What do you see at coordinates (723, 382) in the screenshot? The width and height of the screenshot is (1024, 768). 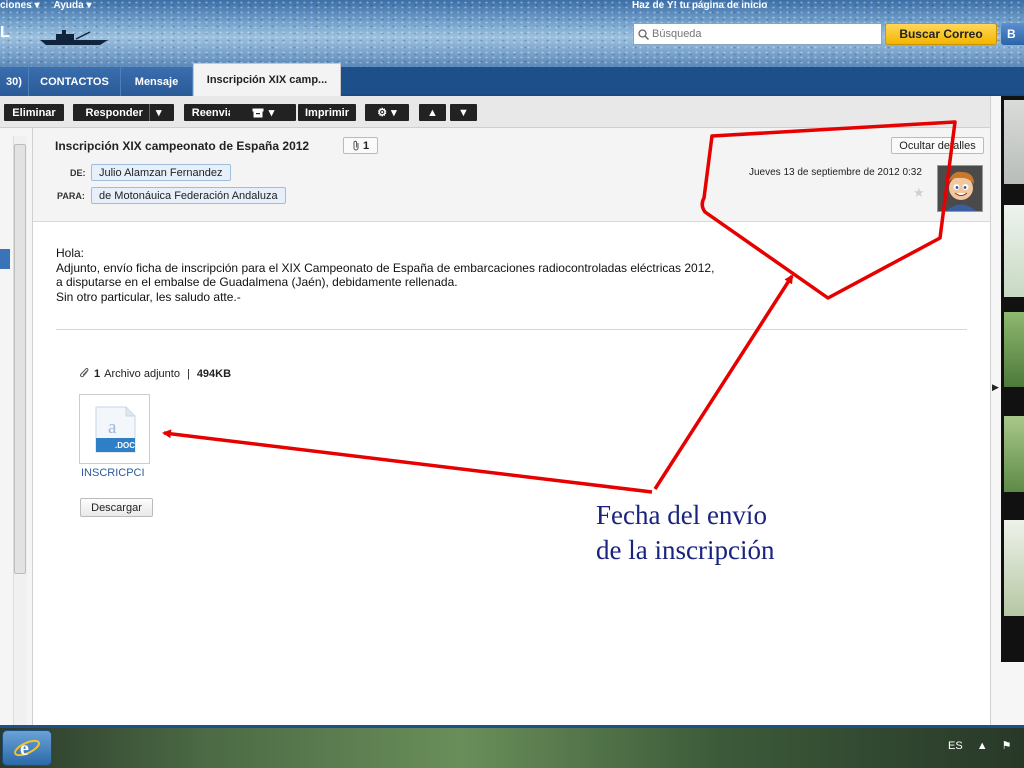 I see `annotation-arrow-to-date` at bounding box center [723, 382].